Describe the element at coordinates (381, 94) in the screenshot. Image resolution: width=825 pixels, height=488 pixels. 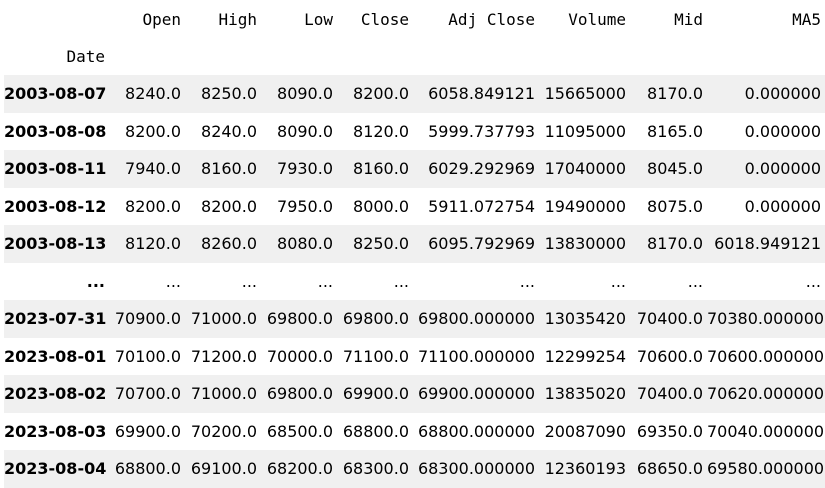
I see `cell-close: 8200.0` at that location.